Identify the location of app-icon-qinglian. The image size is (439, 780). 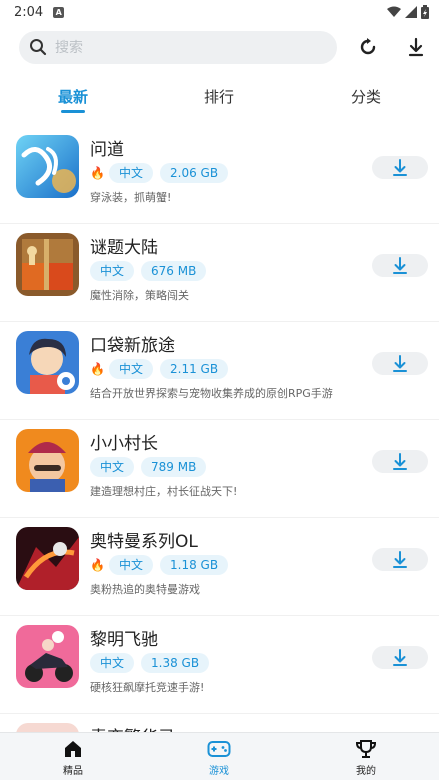
(47, 727).